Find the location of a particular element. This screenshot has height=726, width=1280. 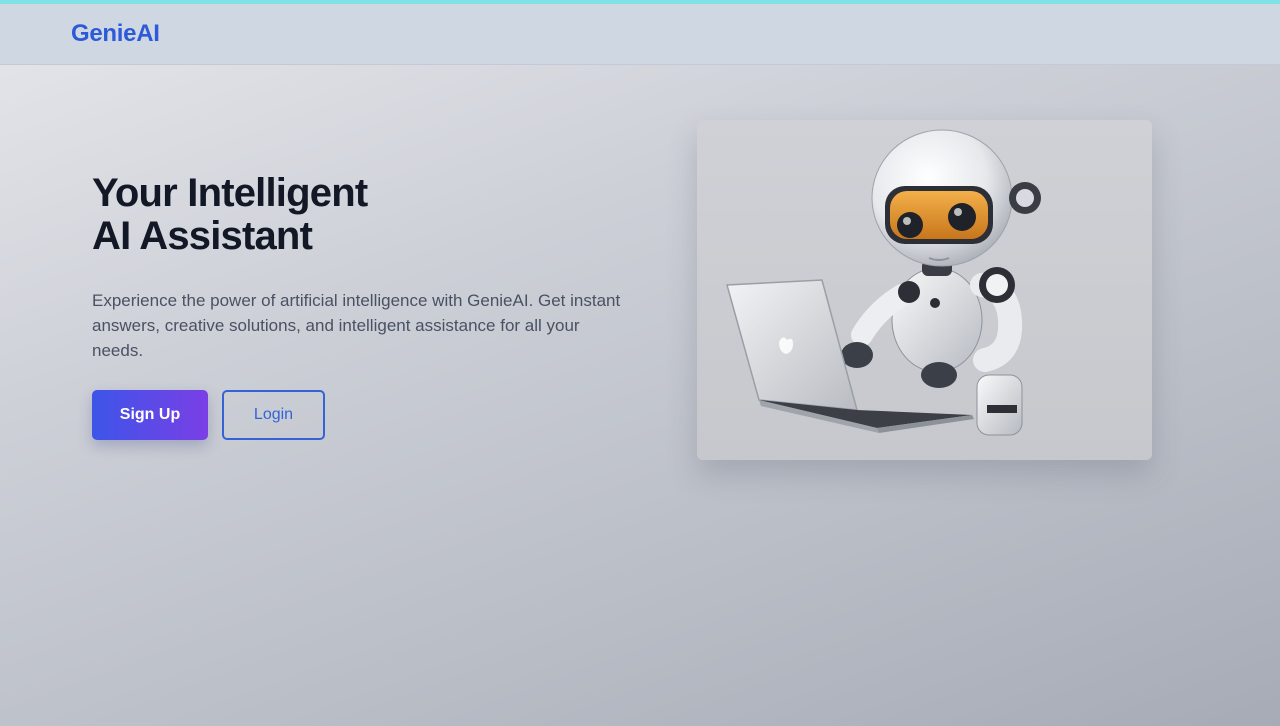

hero-title-line-2: AI Assistant is located at coordinates (202, 236).